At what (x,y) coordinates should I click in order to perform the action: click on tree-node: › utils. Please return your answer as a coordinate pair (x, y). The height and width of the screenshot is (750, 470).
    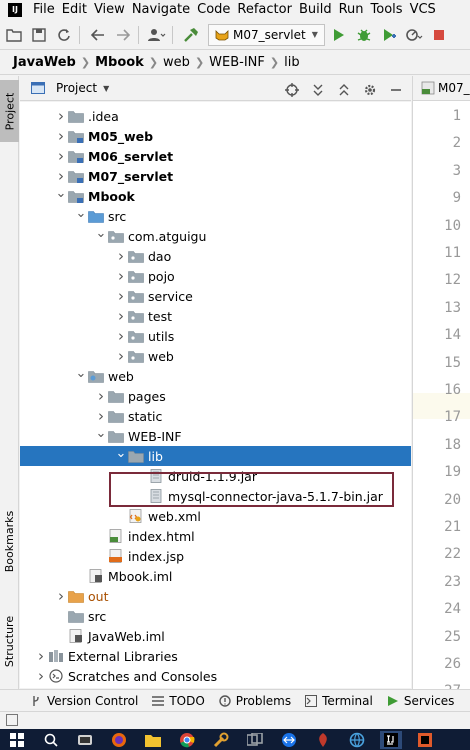
    Looking at the image, I should click on (215, 336).